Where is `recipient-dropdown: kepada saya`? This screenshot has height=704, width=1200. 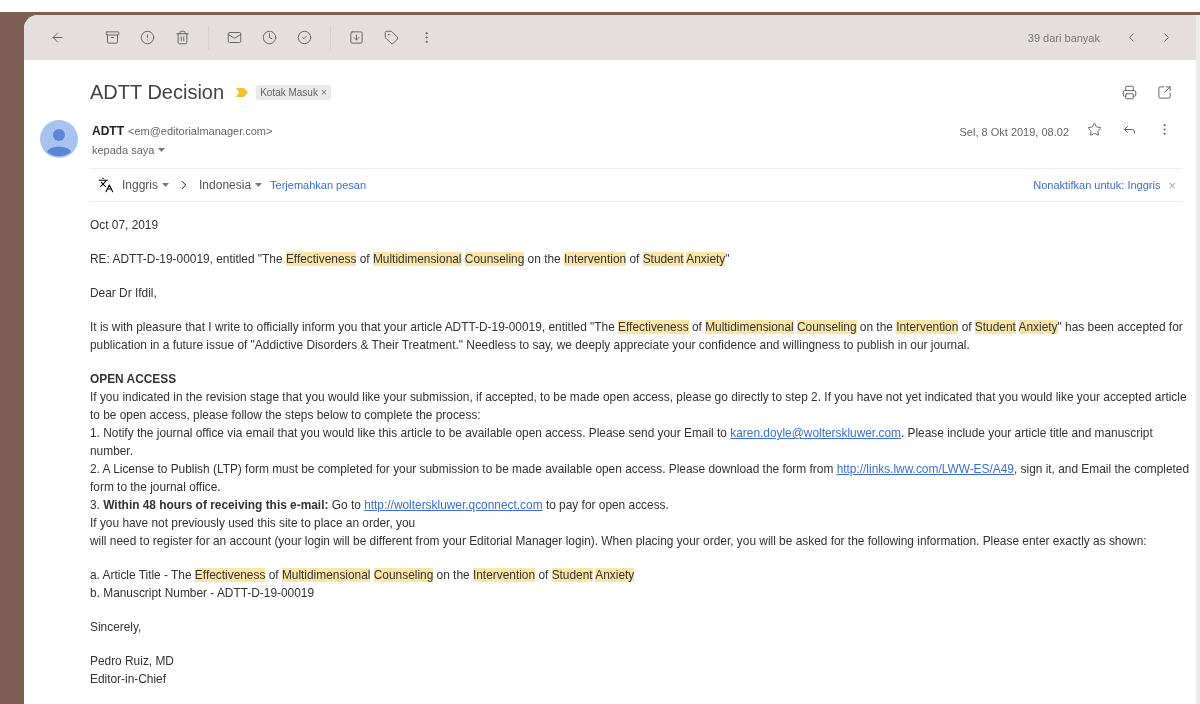 recipient-dropdown: kepada saya is located at coordinates (182, 150).